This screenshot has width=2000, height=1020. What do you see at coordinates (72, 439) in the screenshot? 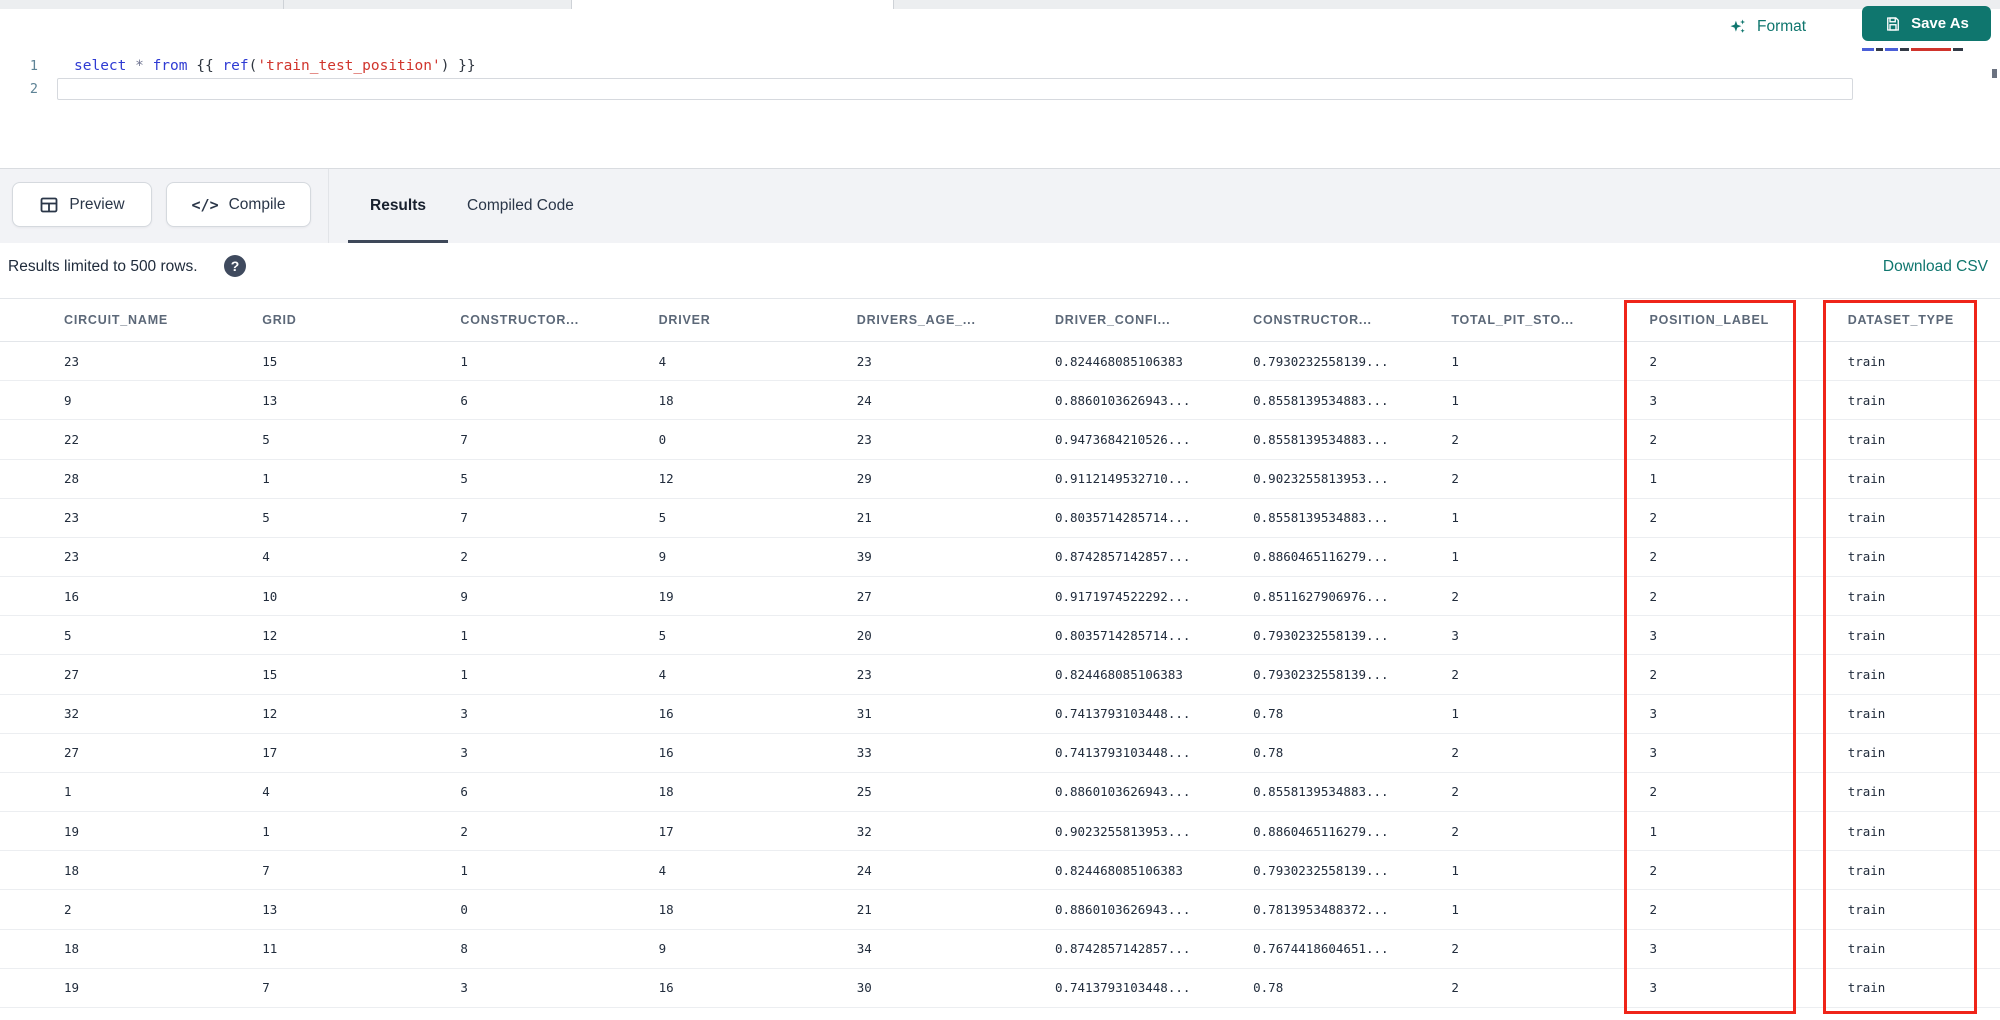
I see `table-cell: 22` at bounding box center [72, 439].